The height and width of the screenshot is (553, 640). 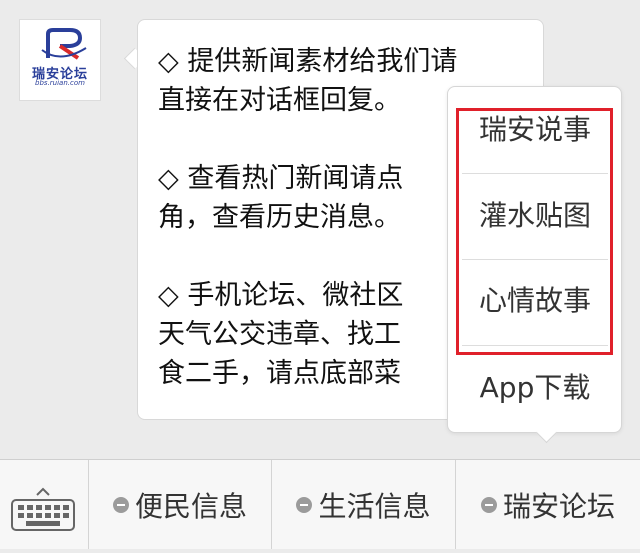 I want to click on keyboard-icon, so click(x=43, y=509).